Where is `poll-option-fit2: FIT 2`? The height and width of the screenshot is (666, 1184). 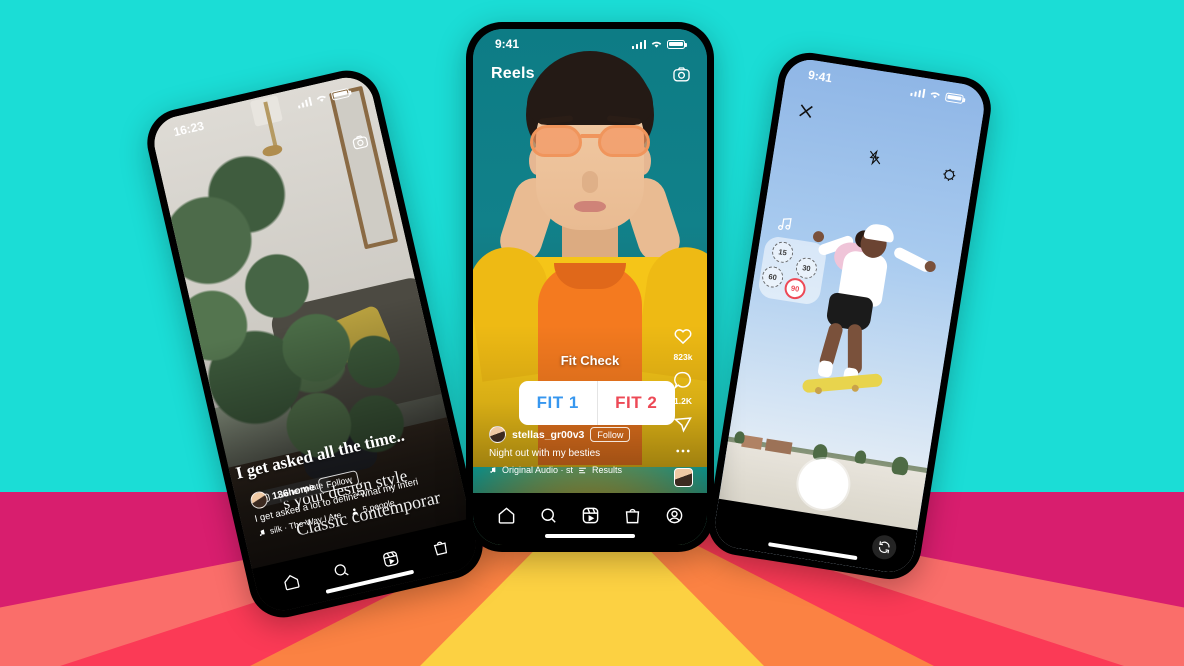 poll-option-fit2: FIT 2 is located at coordinates (637, 403).